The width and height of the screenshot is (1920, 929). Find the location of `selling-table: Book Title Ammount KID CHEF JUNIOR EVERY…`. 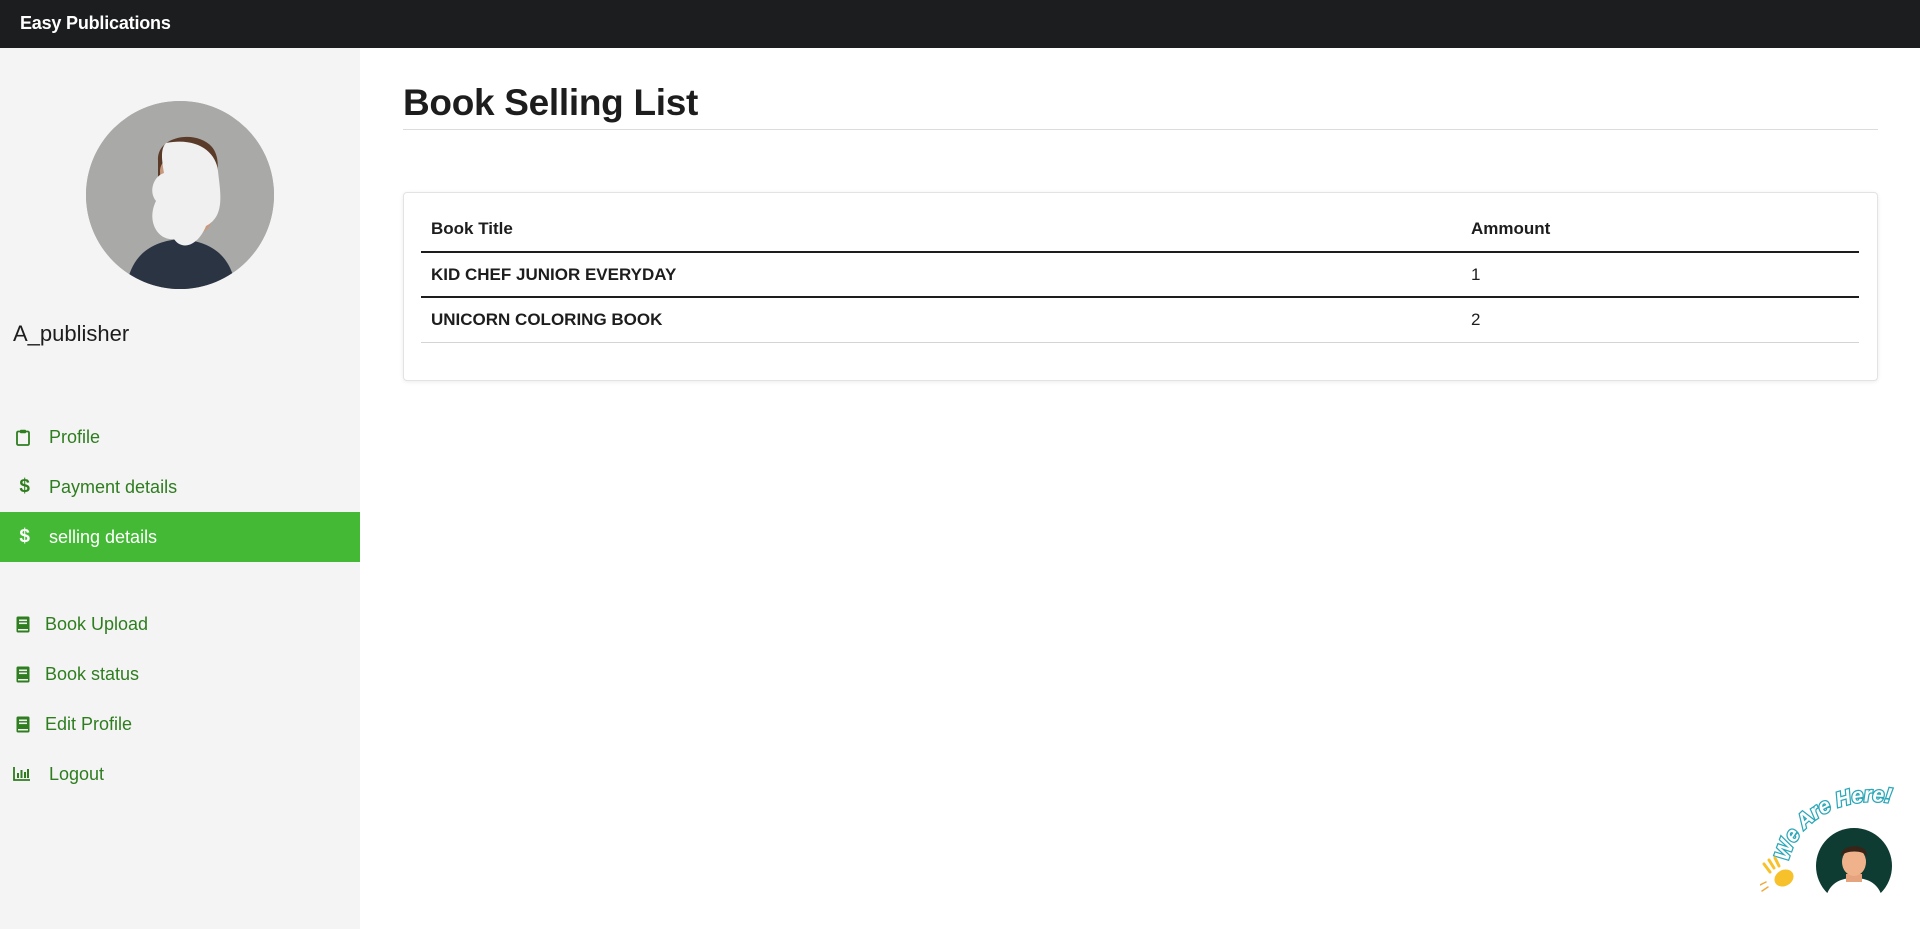

selling-table: Book Title Ammount KID CHEF JUNIOR EVERY… is located at coordinates (1140, 275).